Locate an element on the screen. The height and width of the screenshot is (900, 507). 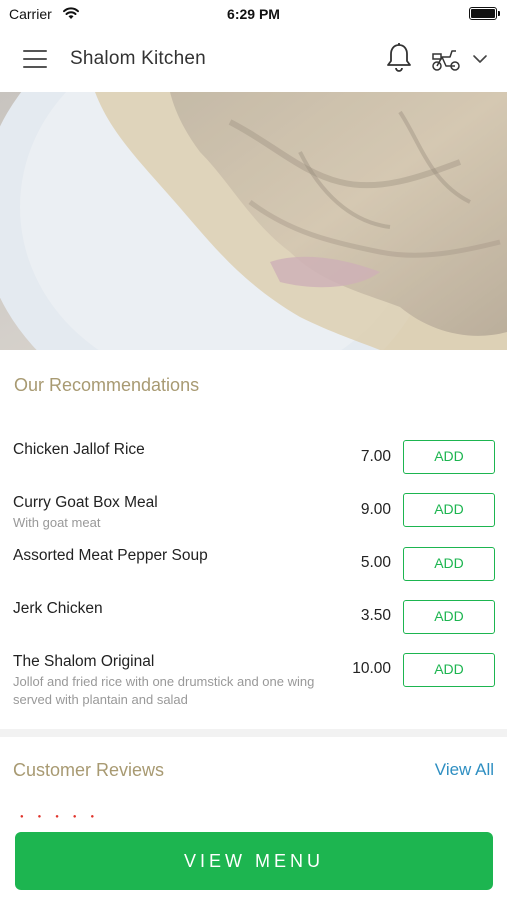
item-price: 3.50 is located at coordinates (375, 615).